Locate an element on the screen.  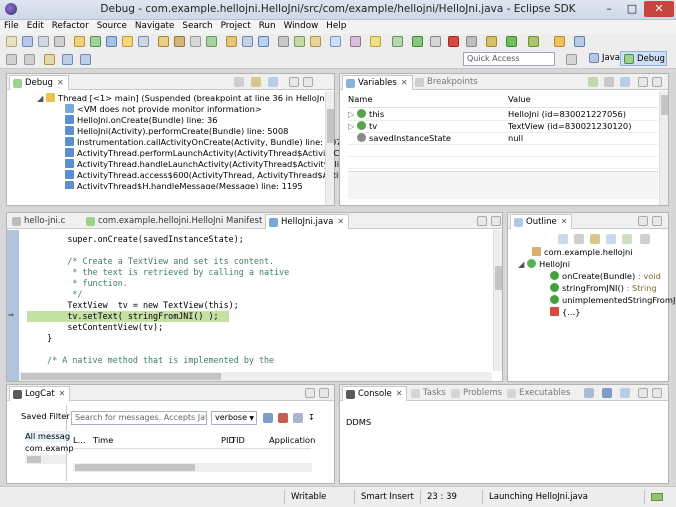
outline-initializer-row: {...} is located at coordinates (565, 312).